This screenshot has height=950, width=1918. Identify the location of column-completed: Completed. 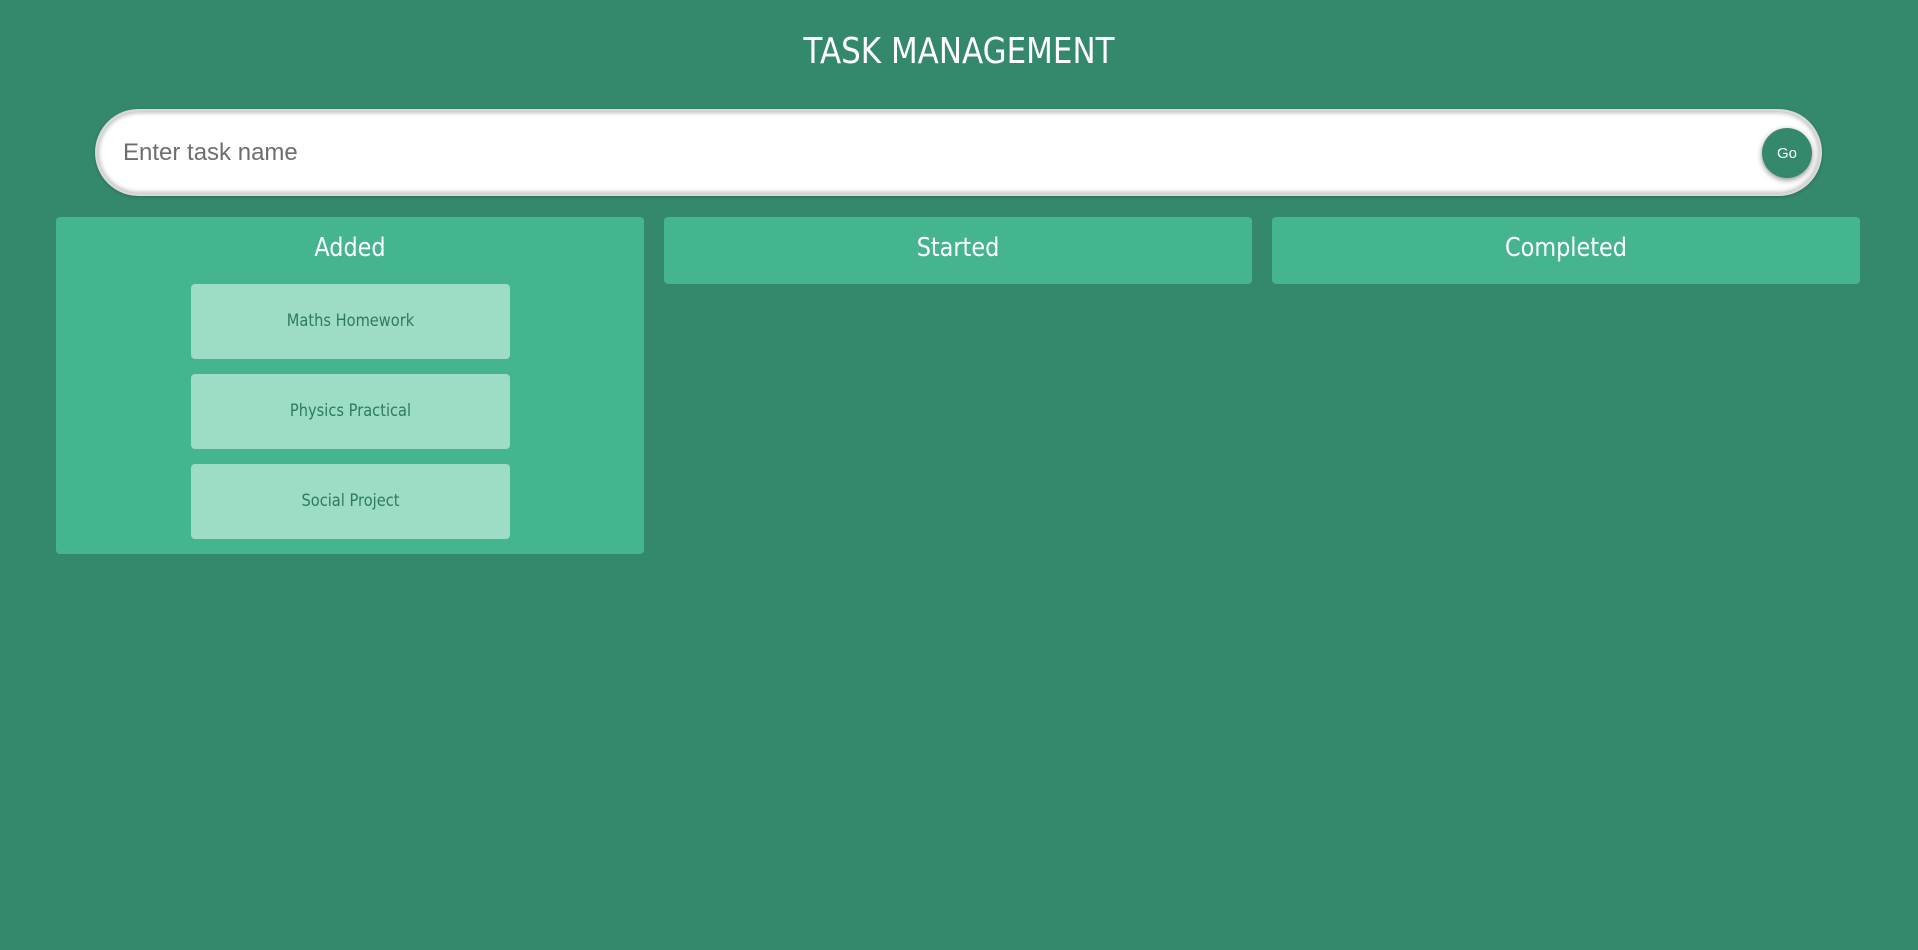
(1566, 250).